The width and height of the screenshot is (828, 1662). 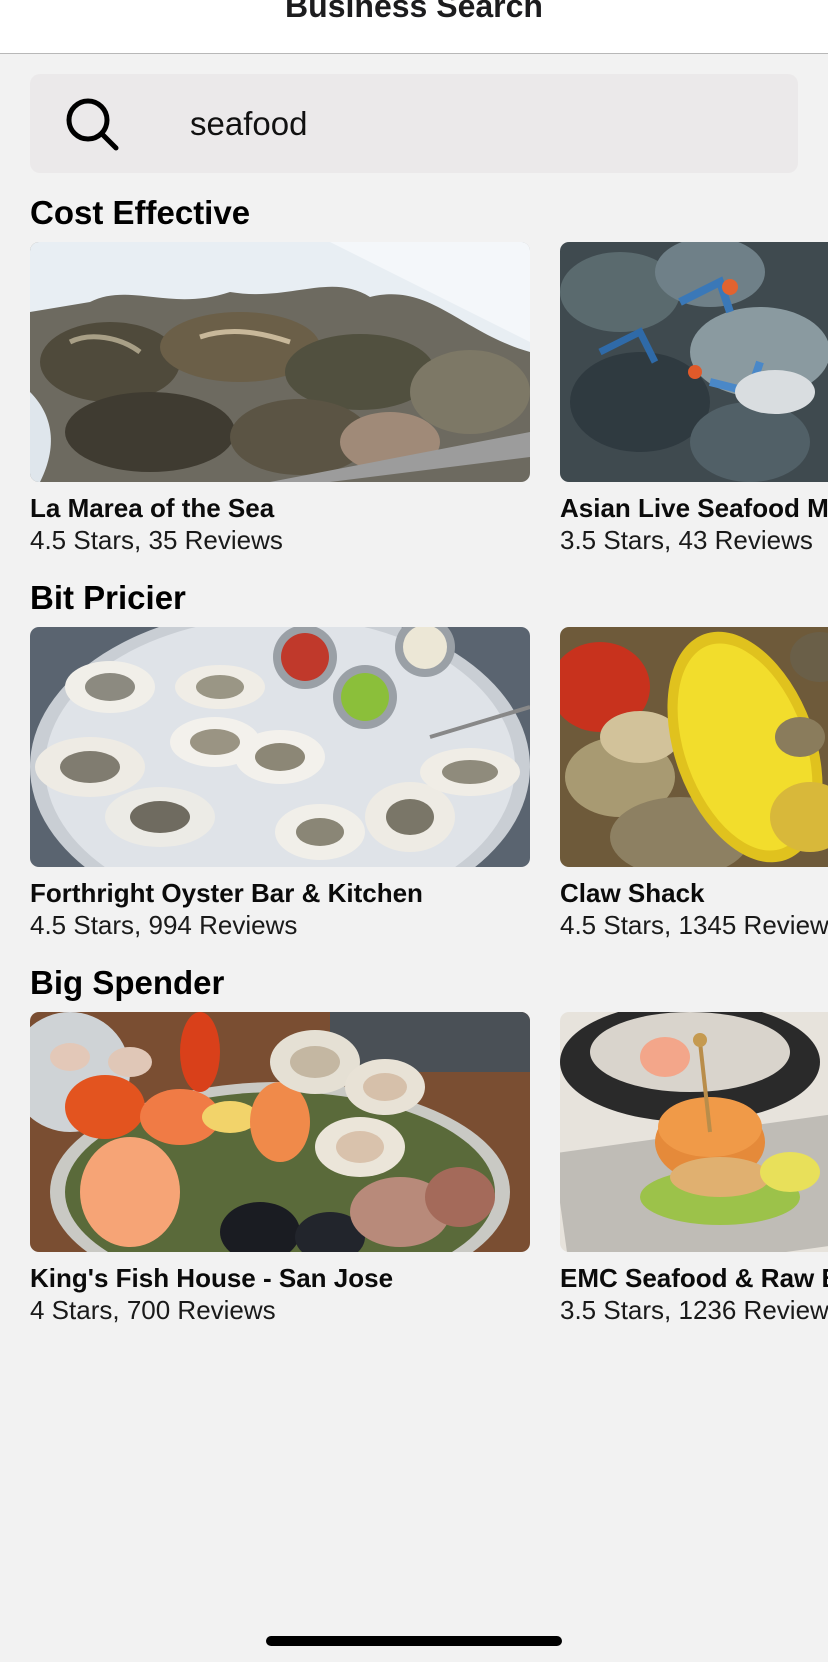 What do you see at coordinates (414, 27) in the screenshot?
I see `navigation-bar: Business Search` at bounding box center [414, 27].